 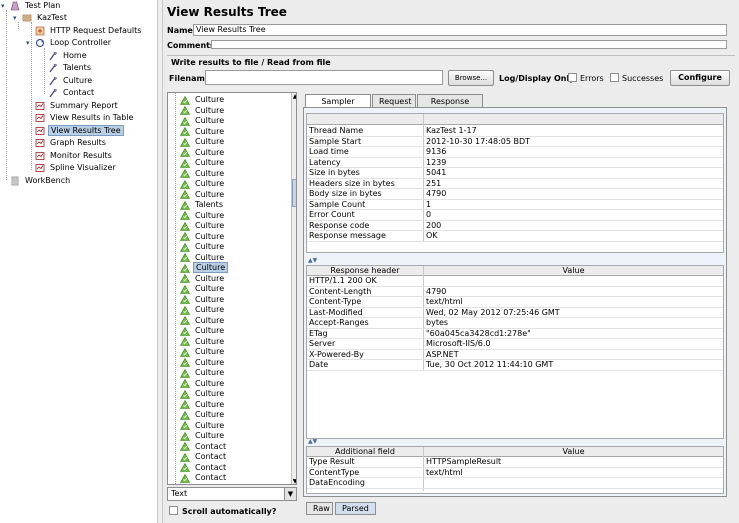 What do you see at coordinates (515, 131) in the screenshot?
I see `table-row: Thread Name KazTest 1-17` at bounding box center [515, 131].